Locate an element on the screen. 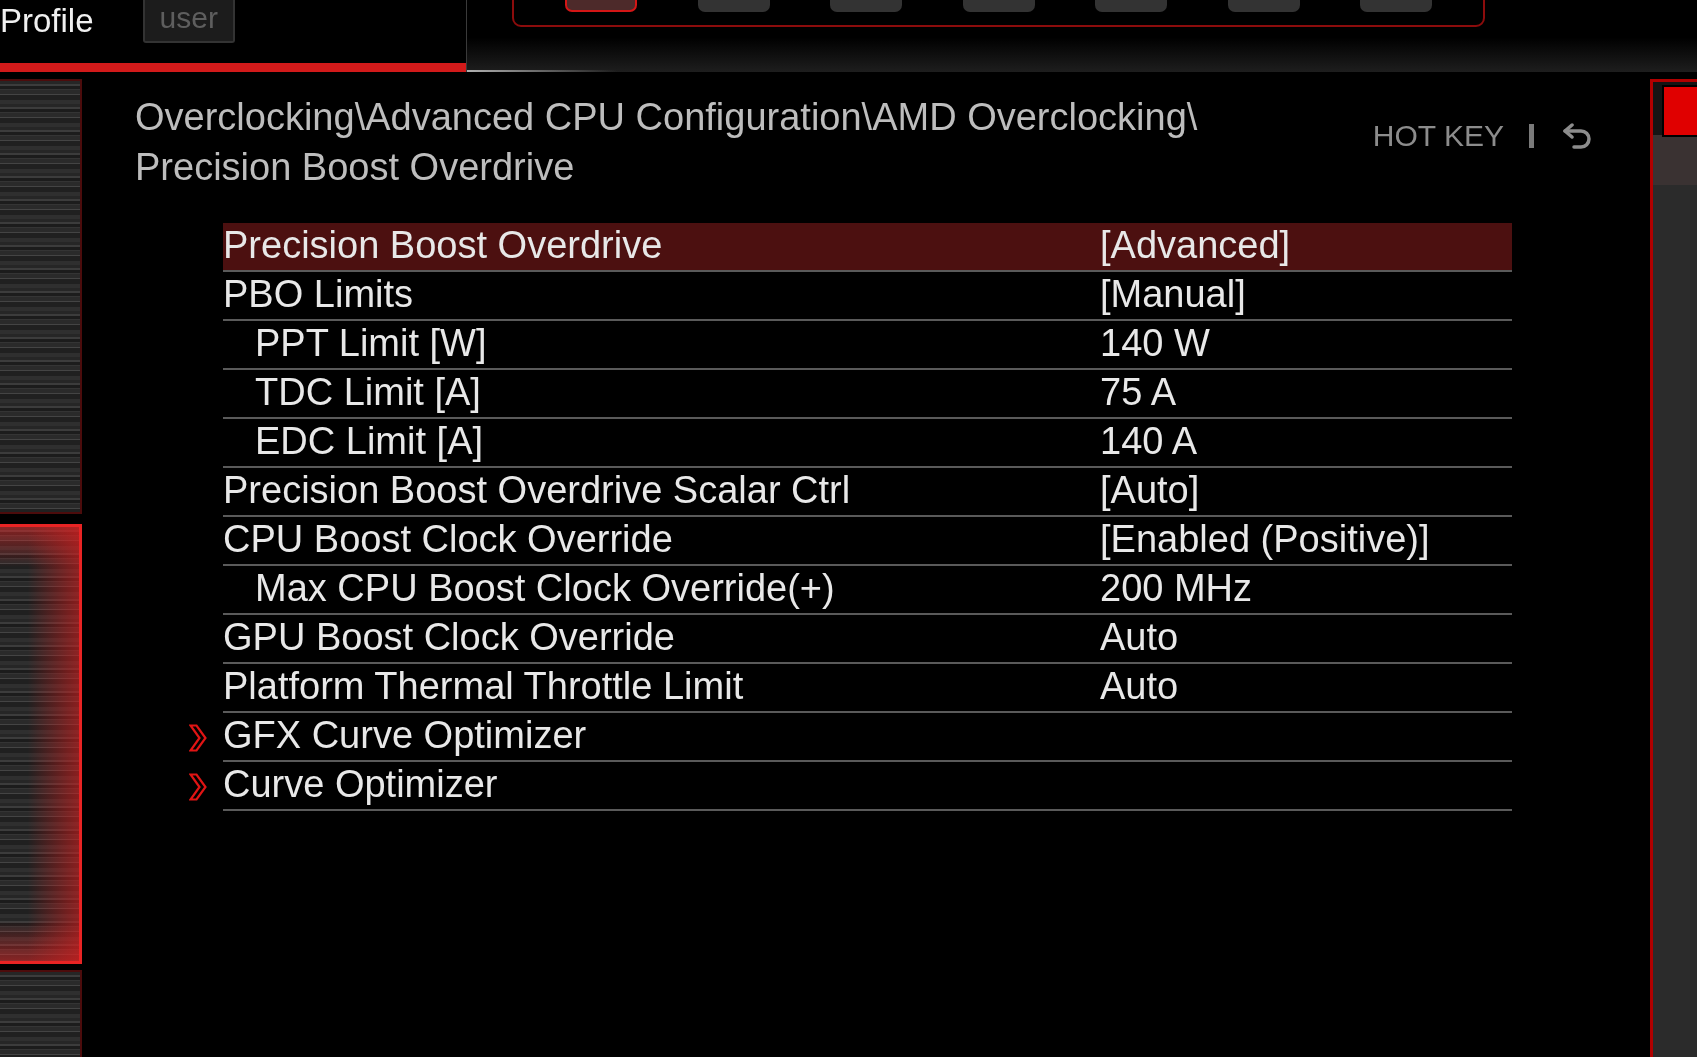  setting-value: 140 A is located at coordinates (1149, 441).